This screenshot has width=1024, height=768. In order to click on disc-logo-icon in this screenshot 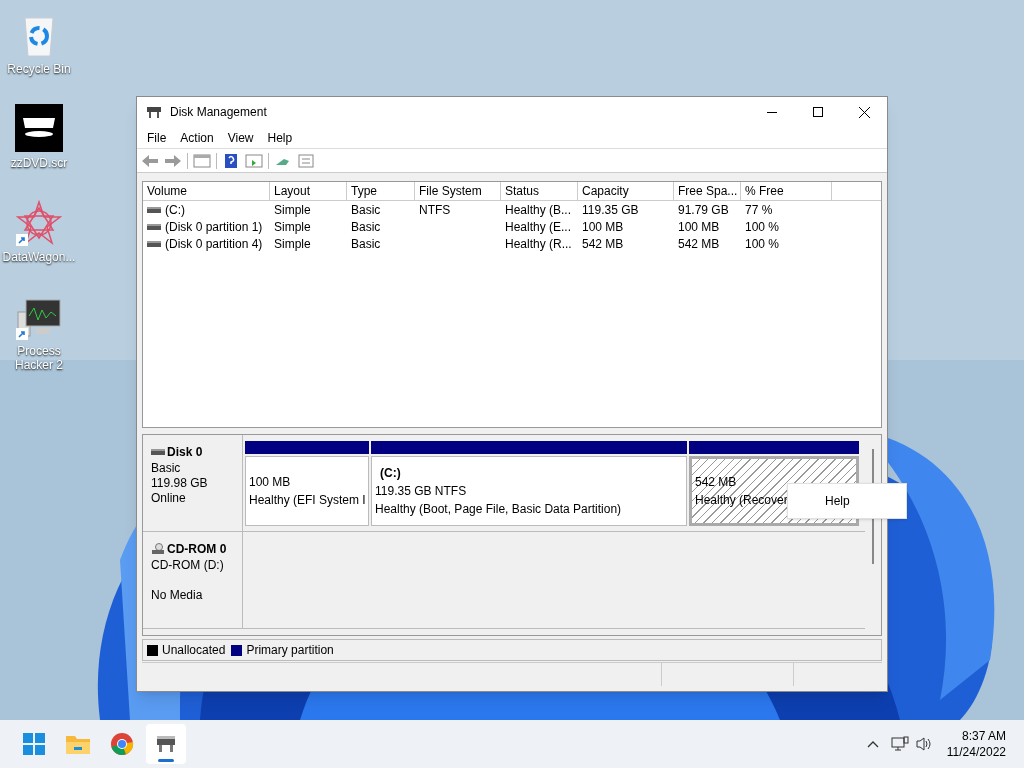, I will do `click(39, 128)`.